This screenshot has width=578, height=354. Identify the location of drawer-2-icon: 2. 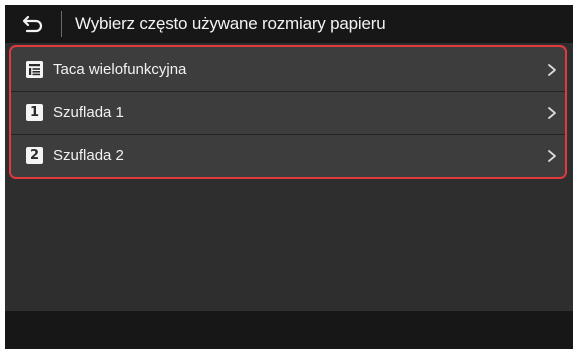
(34, 155).